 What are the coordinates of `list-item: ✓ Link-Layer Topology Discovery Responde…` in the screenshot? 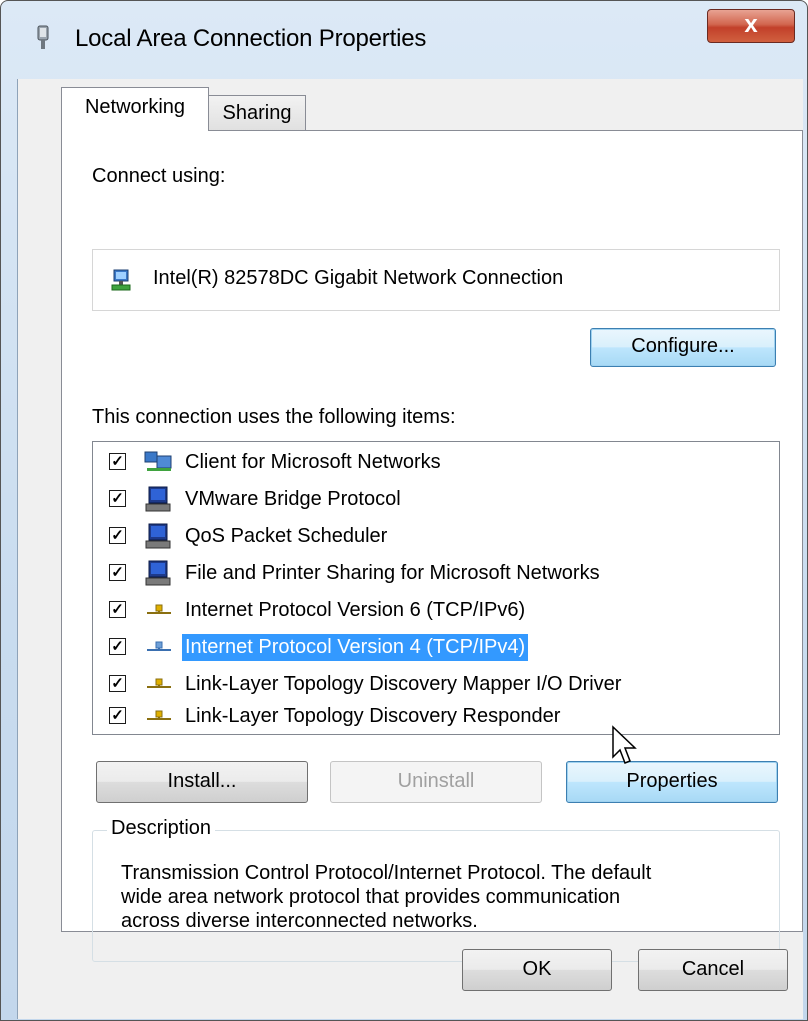 It's located at (436, 716).